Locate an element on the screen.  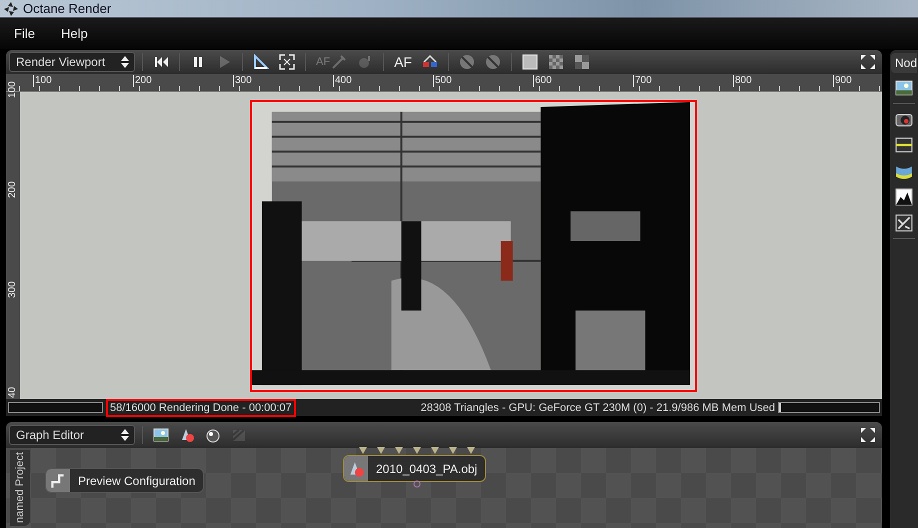
film-strip-icon is located at coordinates (904, 145).